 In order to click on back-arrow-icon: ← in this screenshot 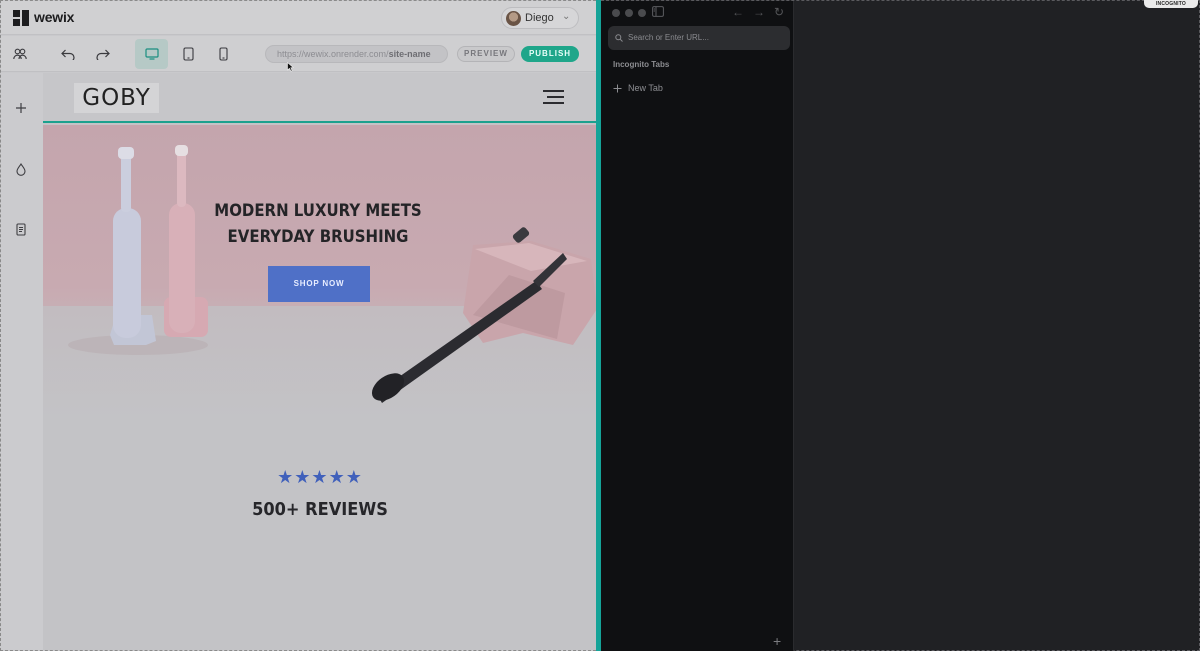, I will do `click(738, 12)`.